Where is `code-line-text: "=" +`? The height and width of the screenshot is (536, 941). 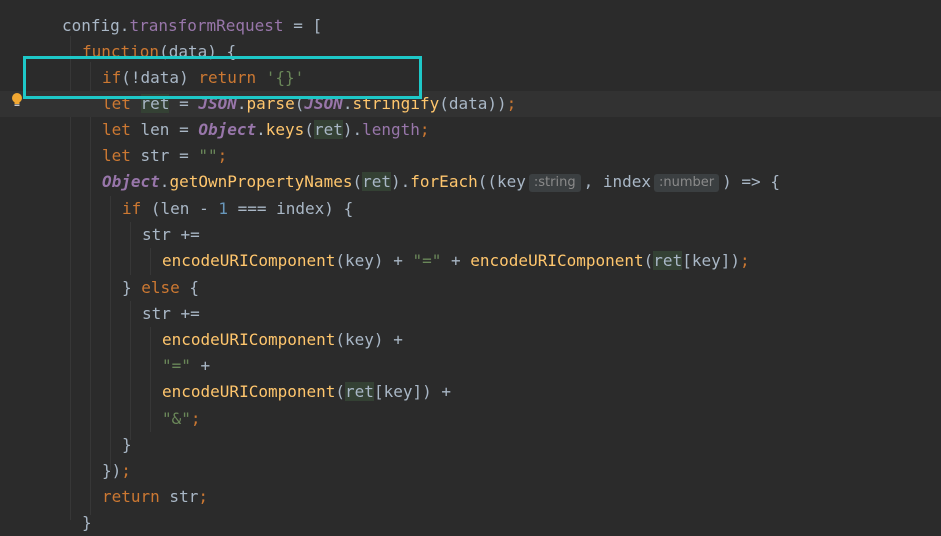 code-line-text: "=" + is located at coordinates (186, 366).